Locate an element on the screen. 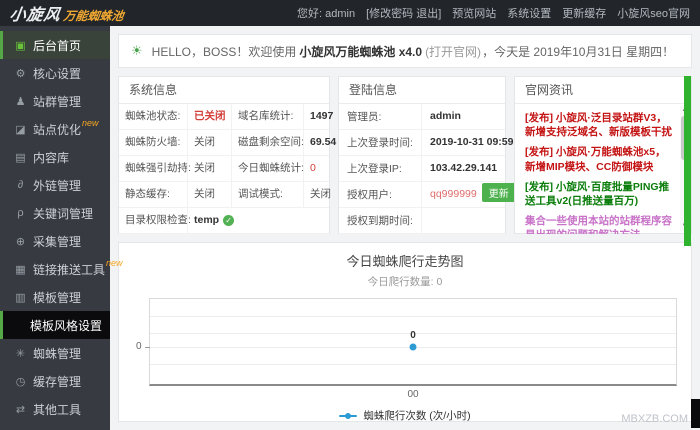  key-icon: ρ is located at coordinates (20, 213).